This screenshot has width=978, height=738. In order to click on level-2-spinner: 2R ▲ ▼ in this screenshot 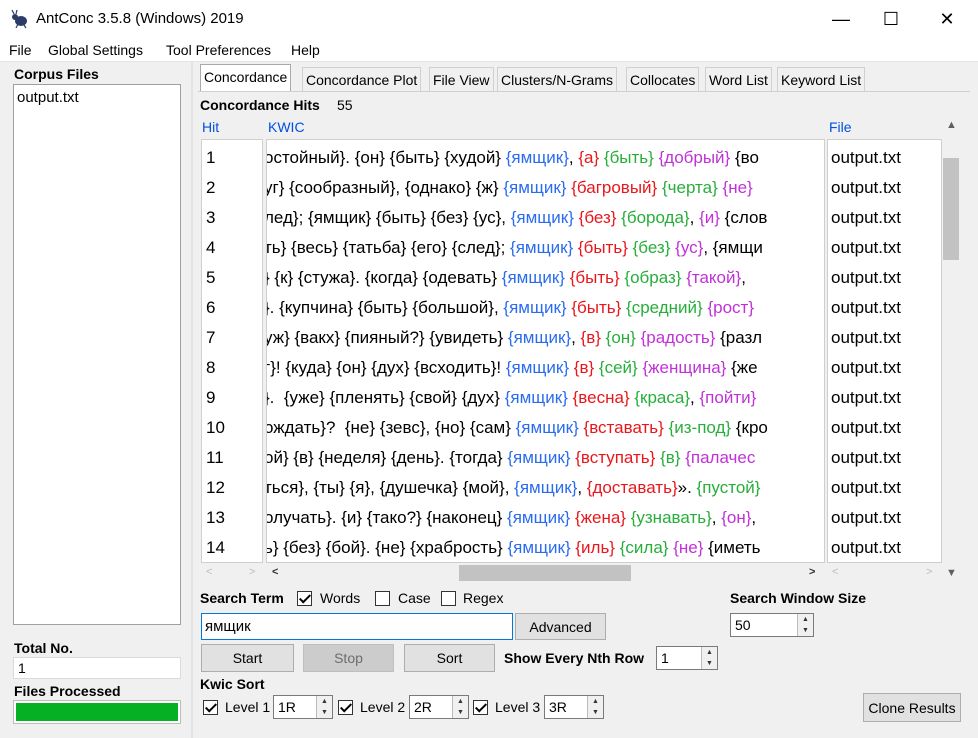, I will do `click(439, 707)`.